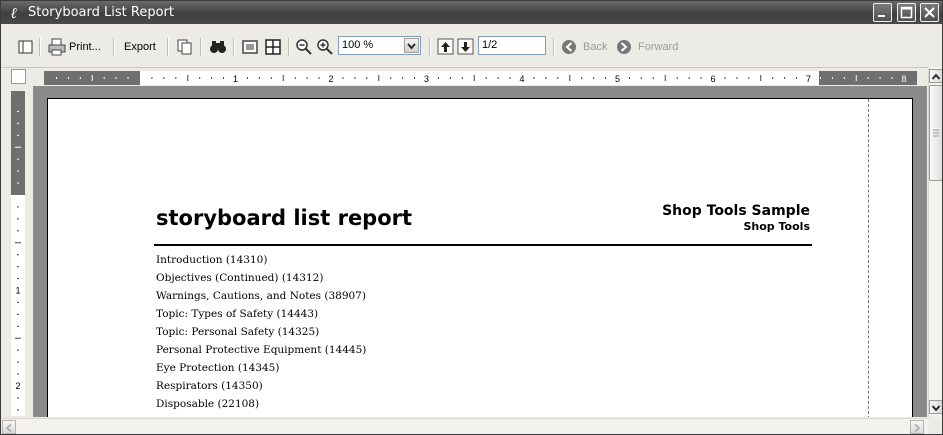 This screenshot has width=943, height=435. Describe the element at coordinates (240, 278) in the screenshot. I see `list-item: Objectives (Continued) (14312)` at that location.